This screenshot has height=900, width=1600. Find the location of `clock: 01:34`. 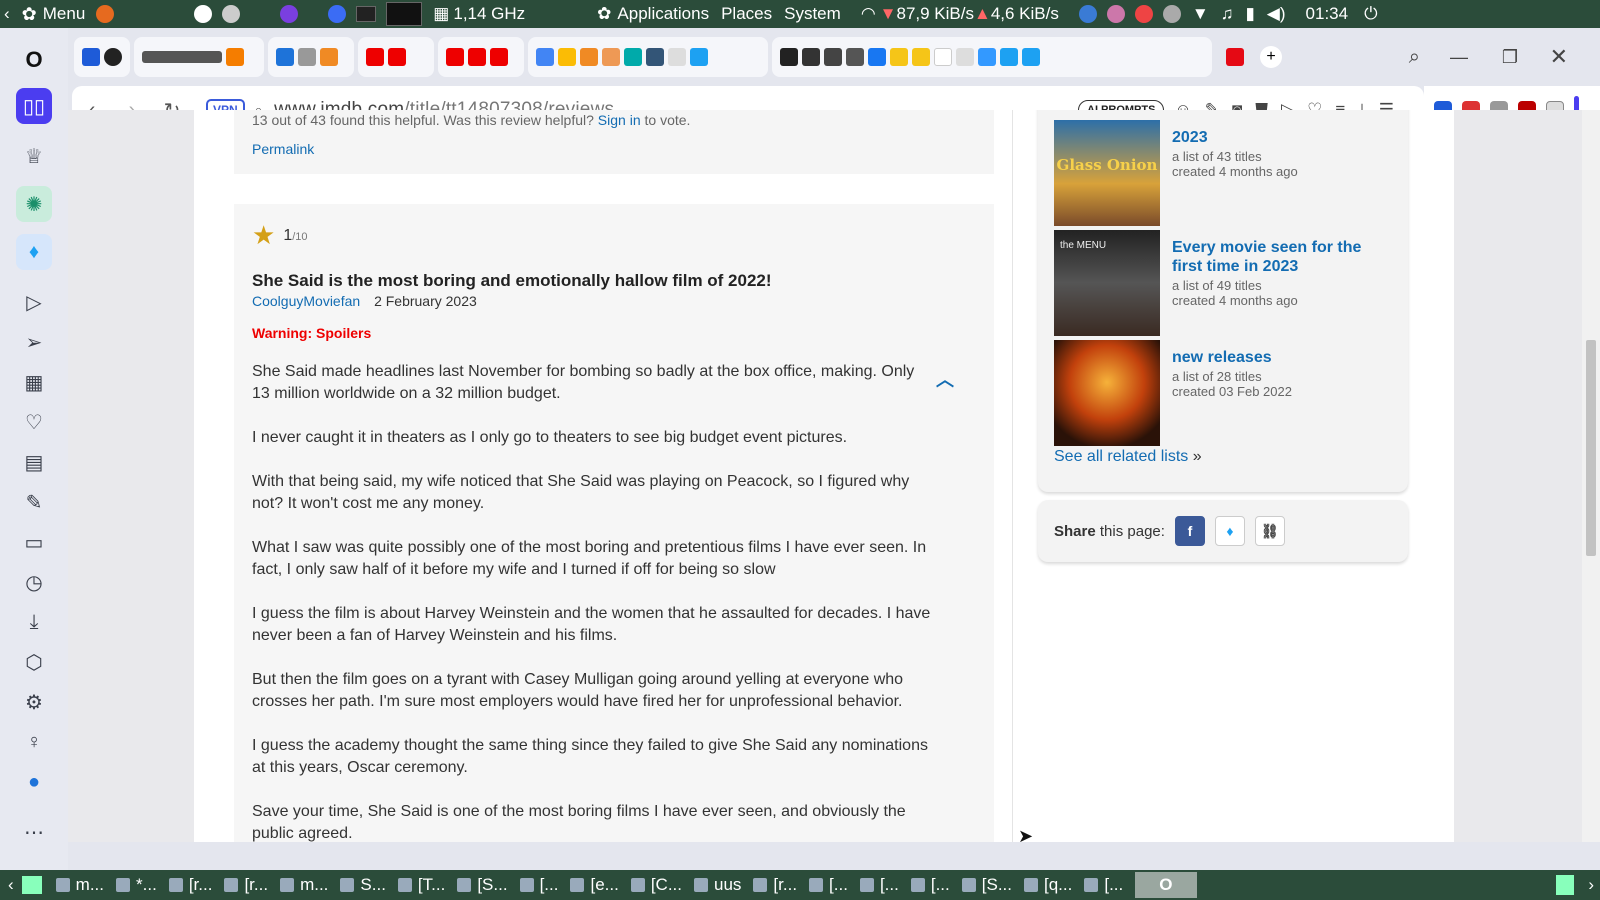

clock: 01:34 is located at coordinates (1327, 14).